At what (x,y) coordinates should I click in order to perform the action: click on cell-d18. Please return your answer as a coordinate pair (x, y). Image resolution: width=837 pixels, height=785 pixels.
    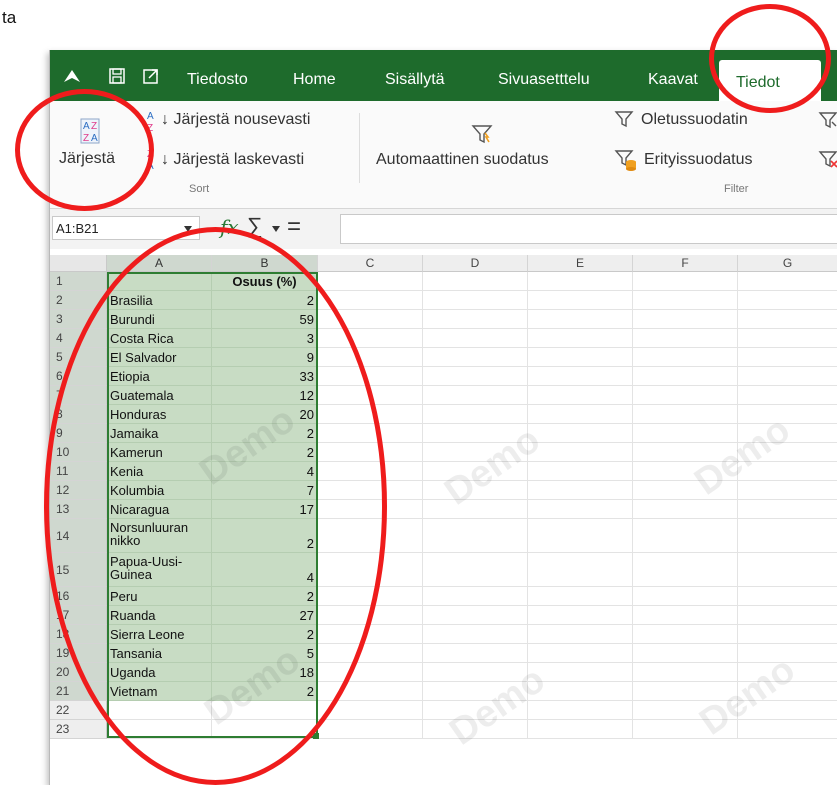
    Looking at the image, I should click on (475, 634).